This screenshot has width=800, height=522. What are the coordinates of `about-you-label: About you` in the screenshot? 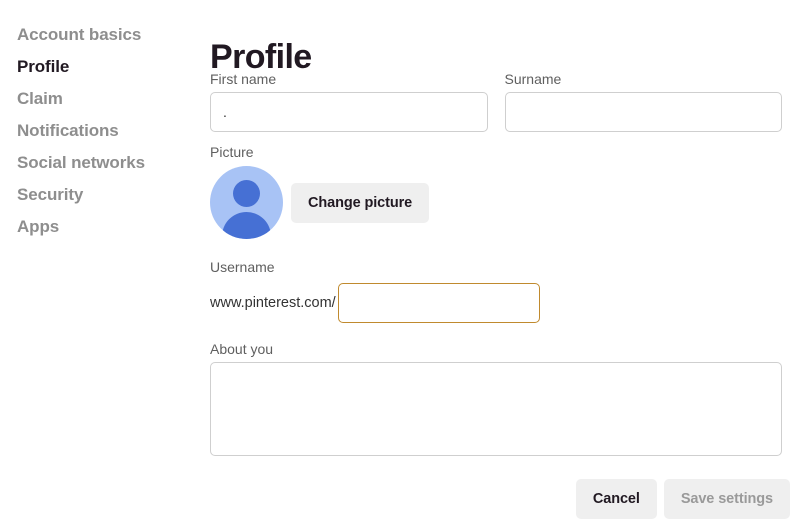 It's located at (242, 349).